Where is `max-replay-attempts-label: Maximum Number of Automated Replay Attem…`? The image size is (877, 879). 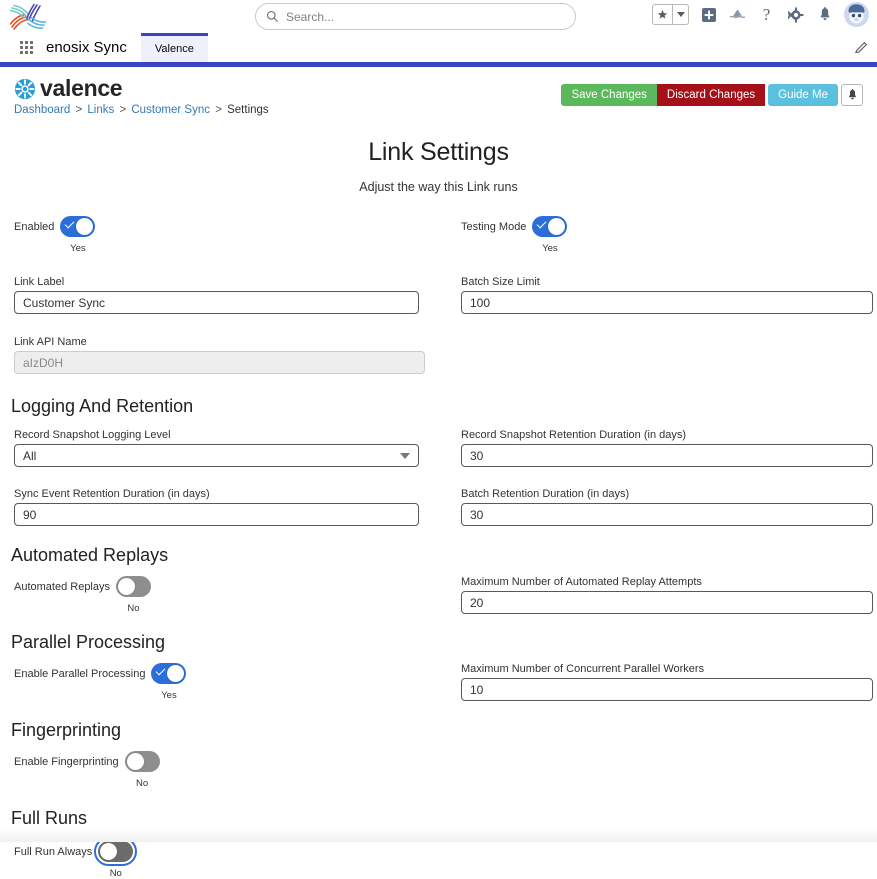
max-replay-attempts-label: Maximum Number of Automated Replay Attem… is located at coordinates (581, 582).